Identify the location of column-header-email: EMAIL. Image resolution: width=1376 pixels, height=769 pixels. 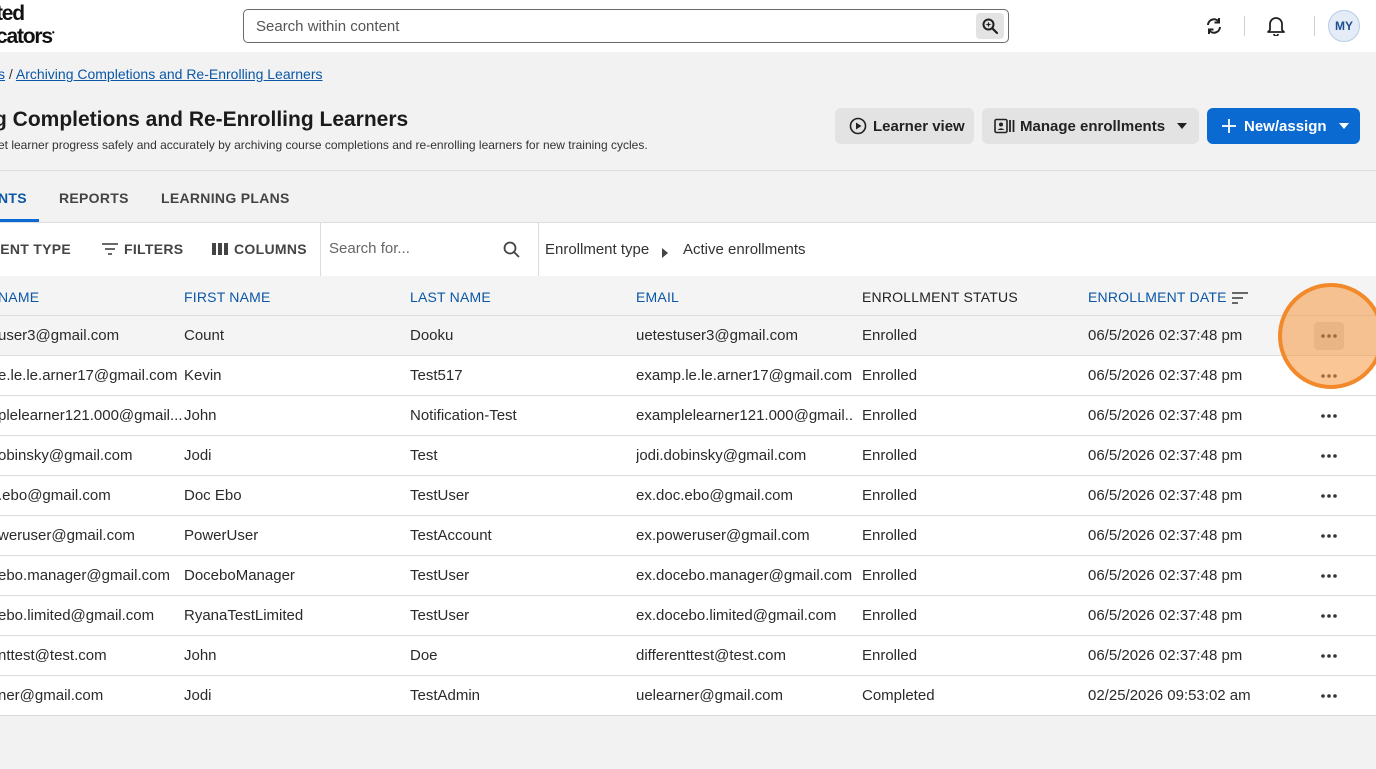
(657, 297).